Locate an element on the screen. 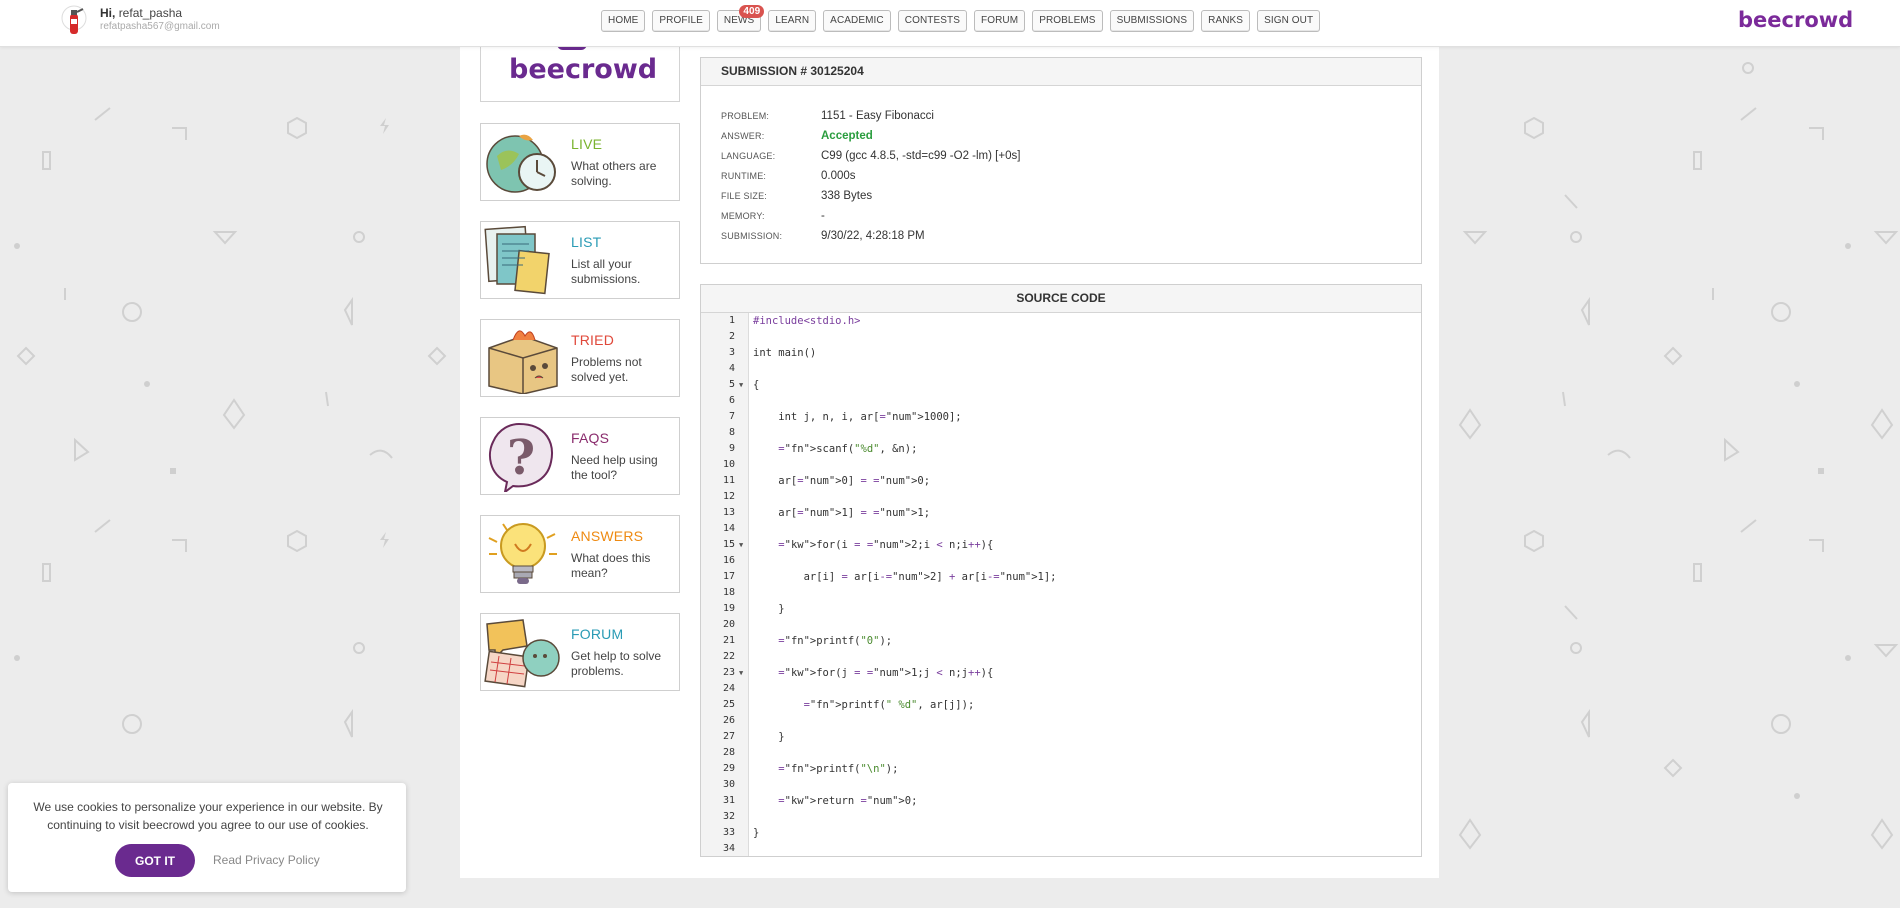  detail-row-memory: MEMORY: - is located at coordinates (1071, 216).